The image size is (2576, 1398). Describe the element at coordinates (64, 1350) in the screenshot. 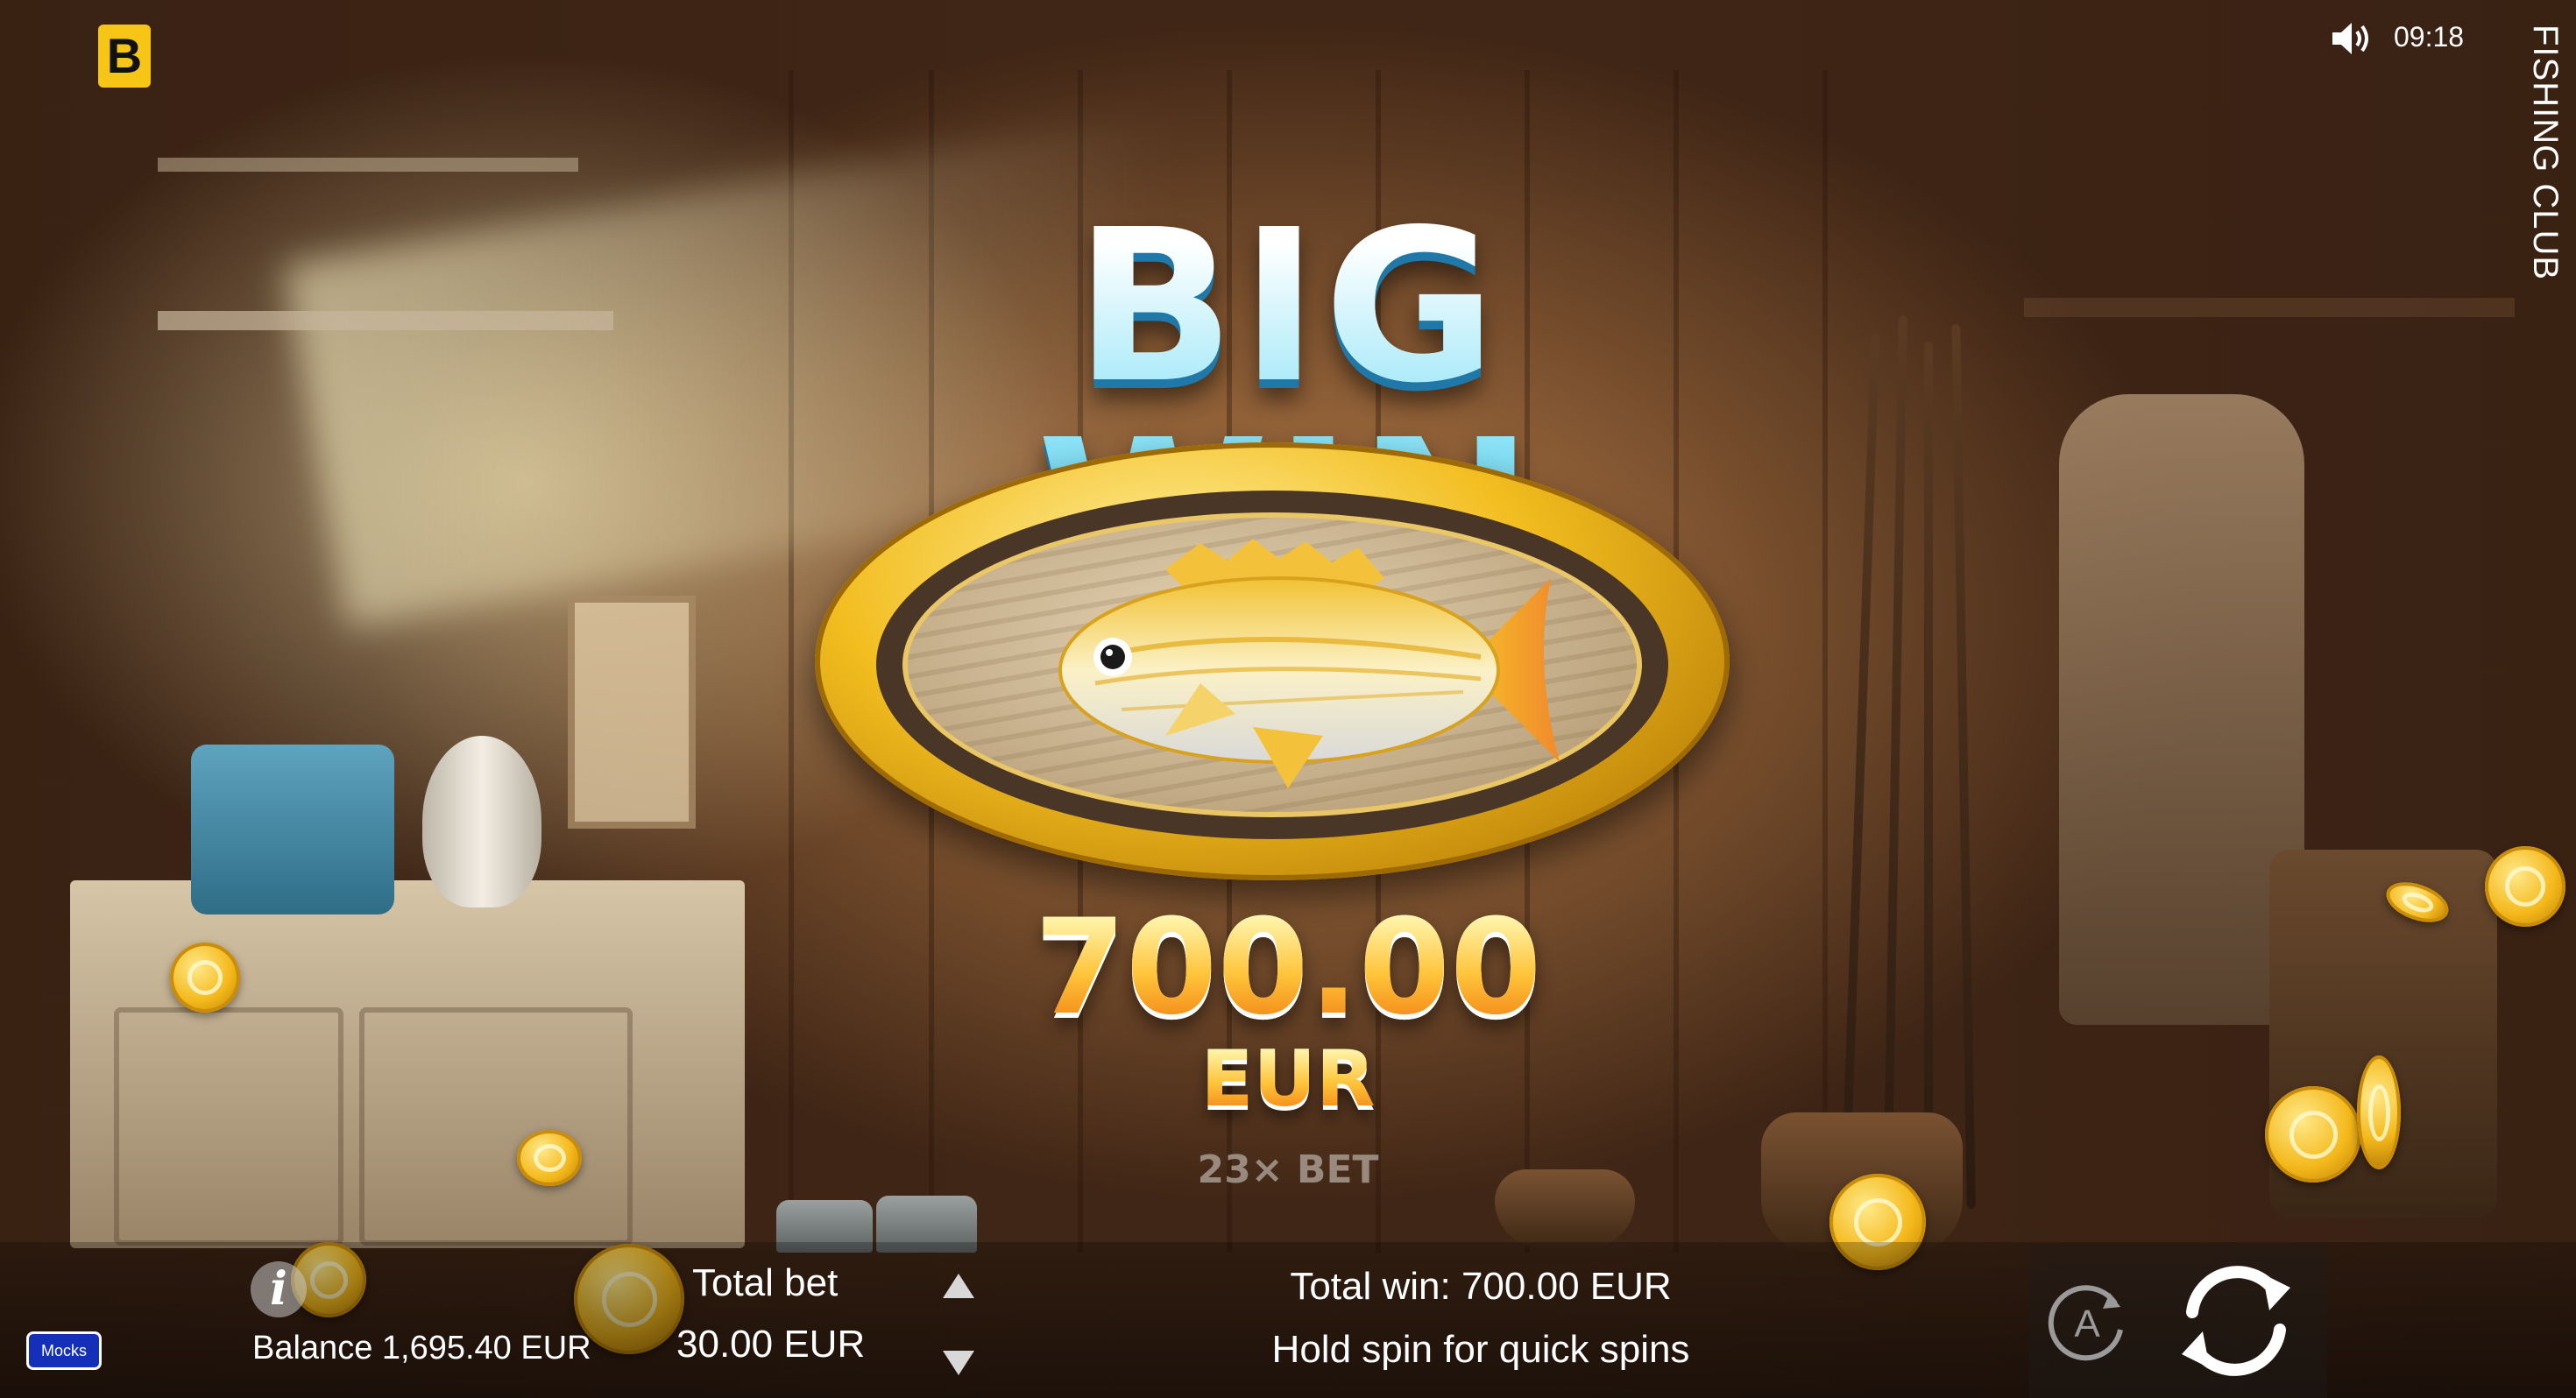

I see `mocks-badge: Mocks` at that location.